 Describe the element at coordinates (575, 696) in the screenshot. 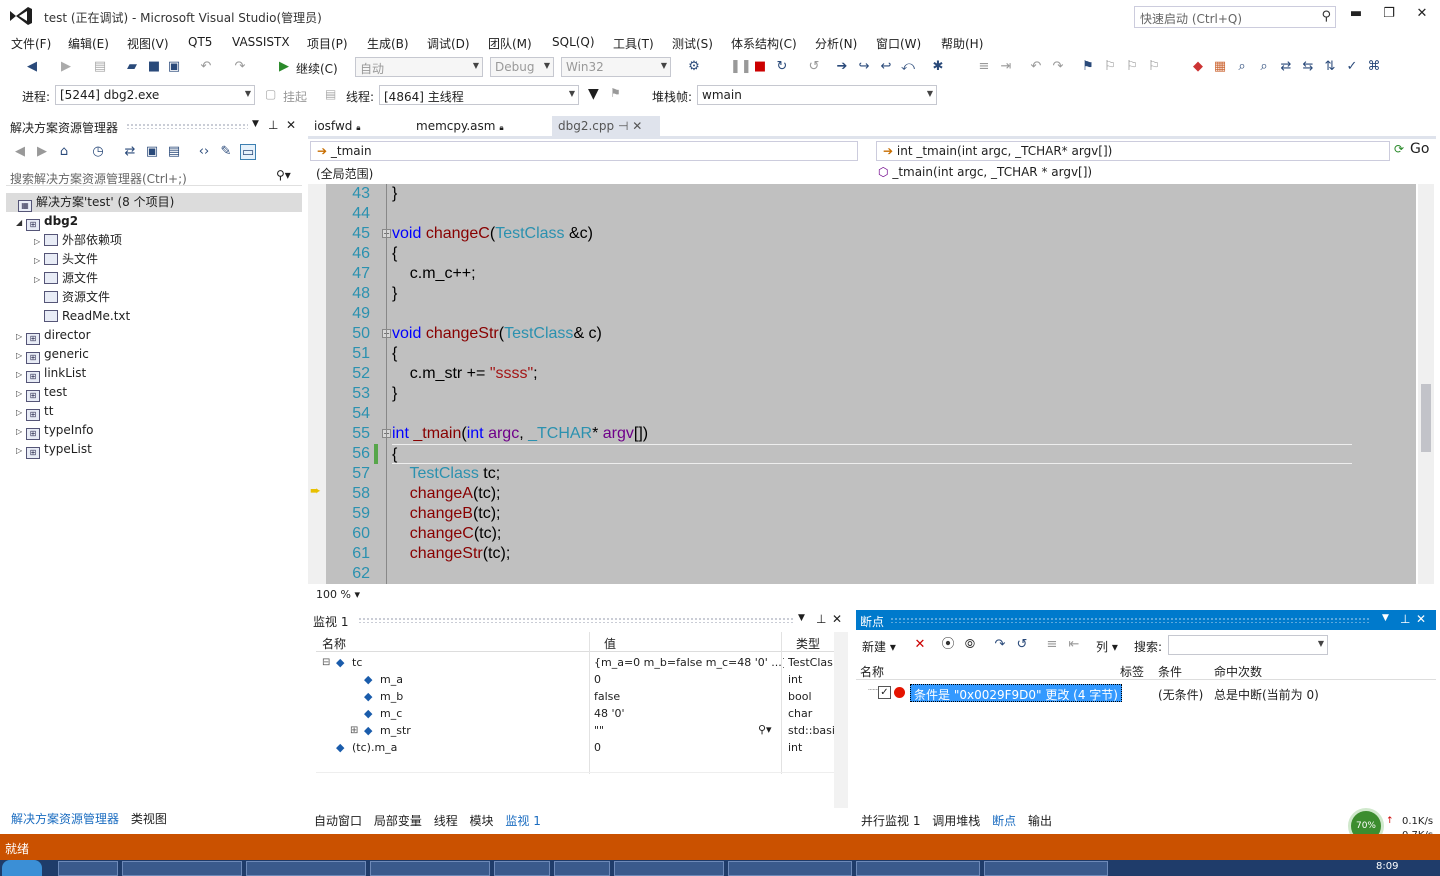

I see `watch-row: ◆ m_b false bool` at that location.